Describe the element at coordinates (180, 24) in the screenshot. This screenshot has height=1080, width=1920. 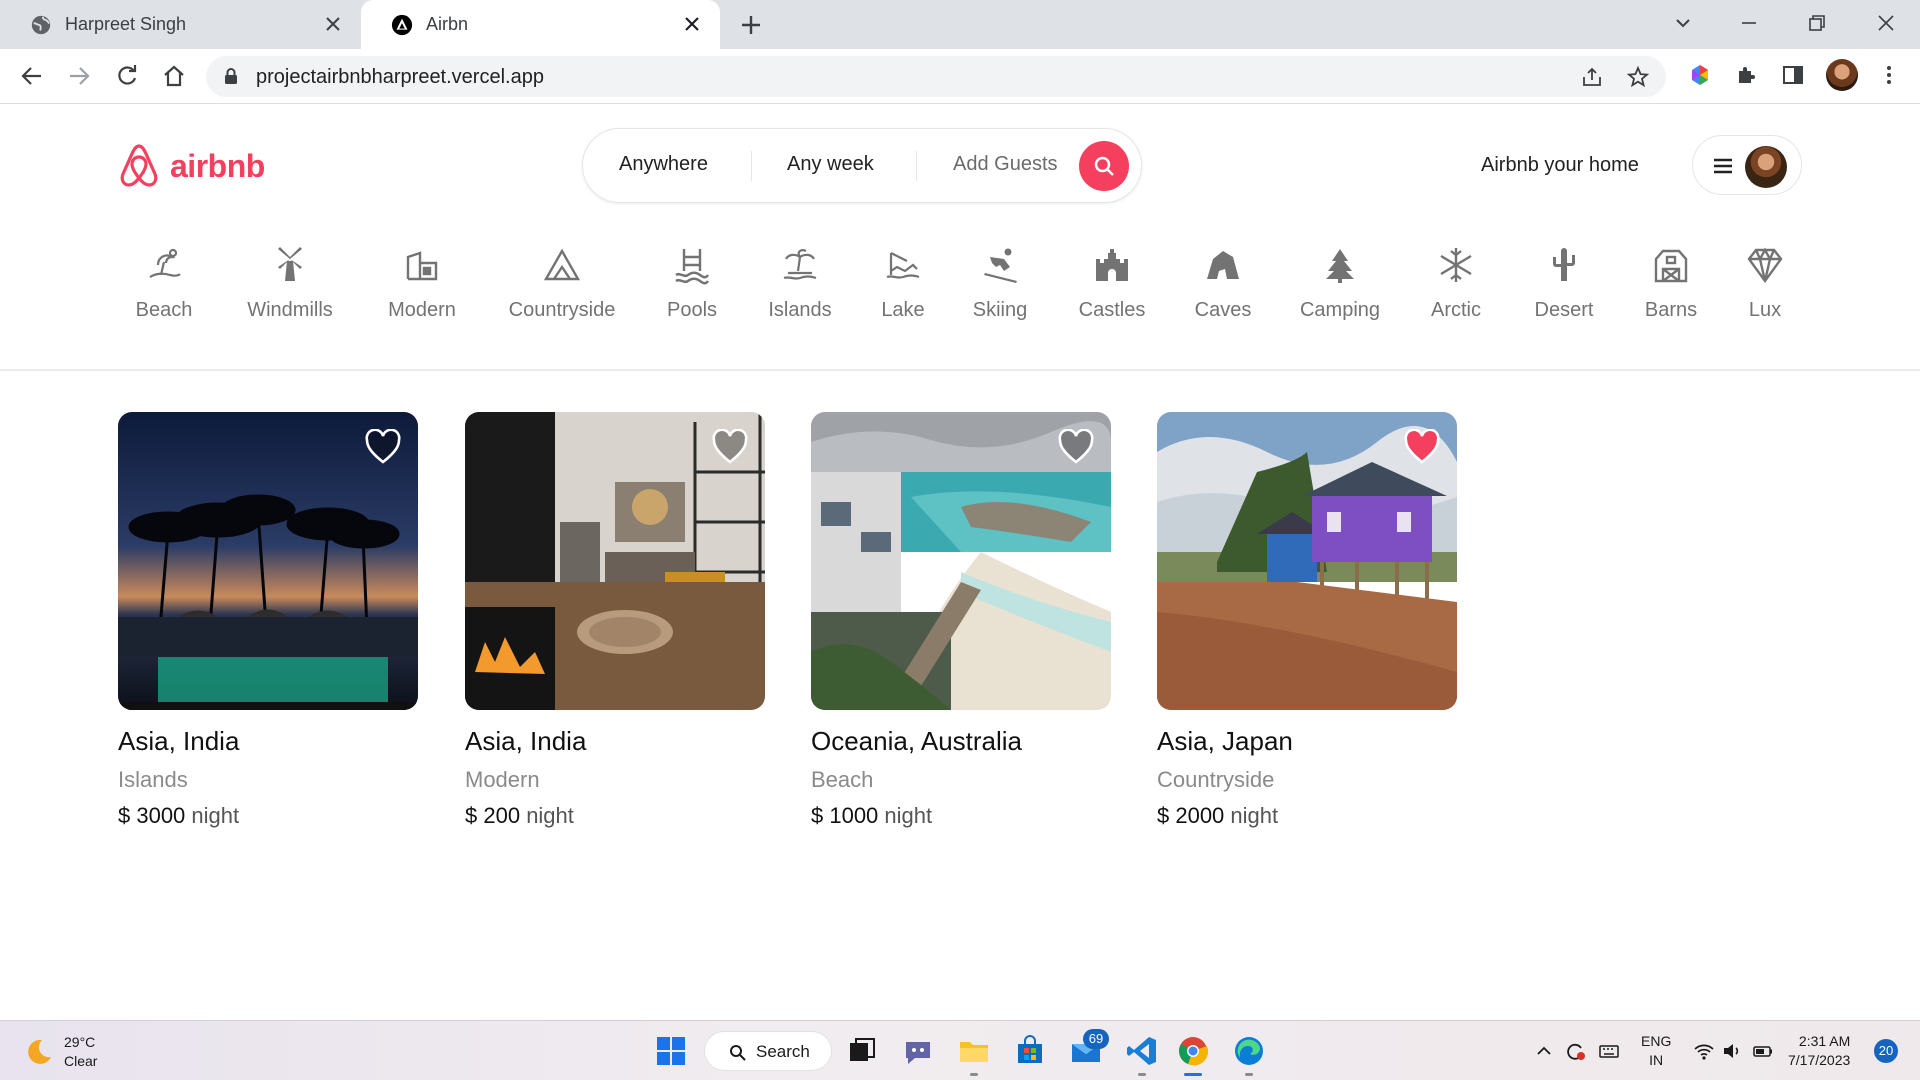
I see `tab-harpreet-singh: Harpreet Singh` at that location.